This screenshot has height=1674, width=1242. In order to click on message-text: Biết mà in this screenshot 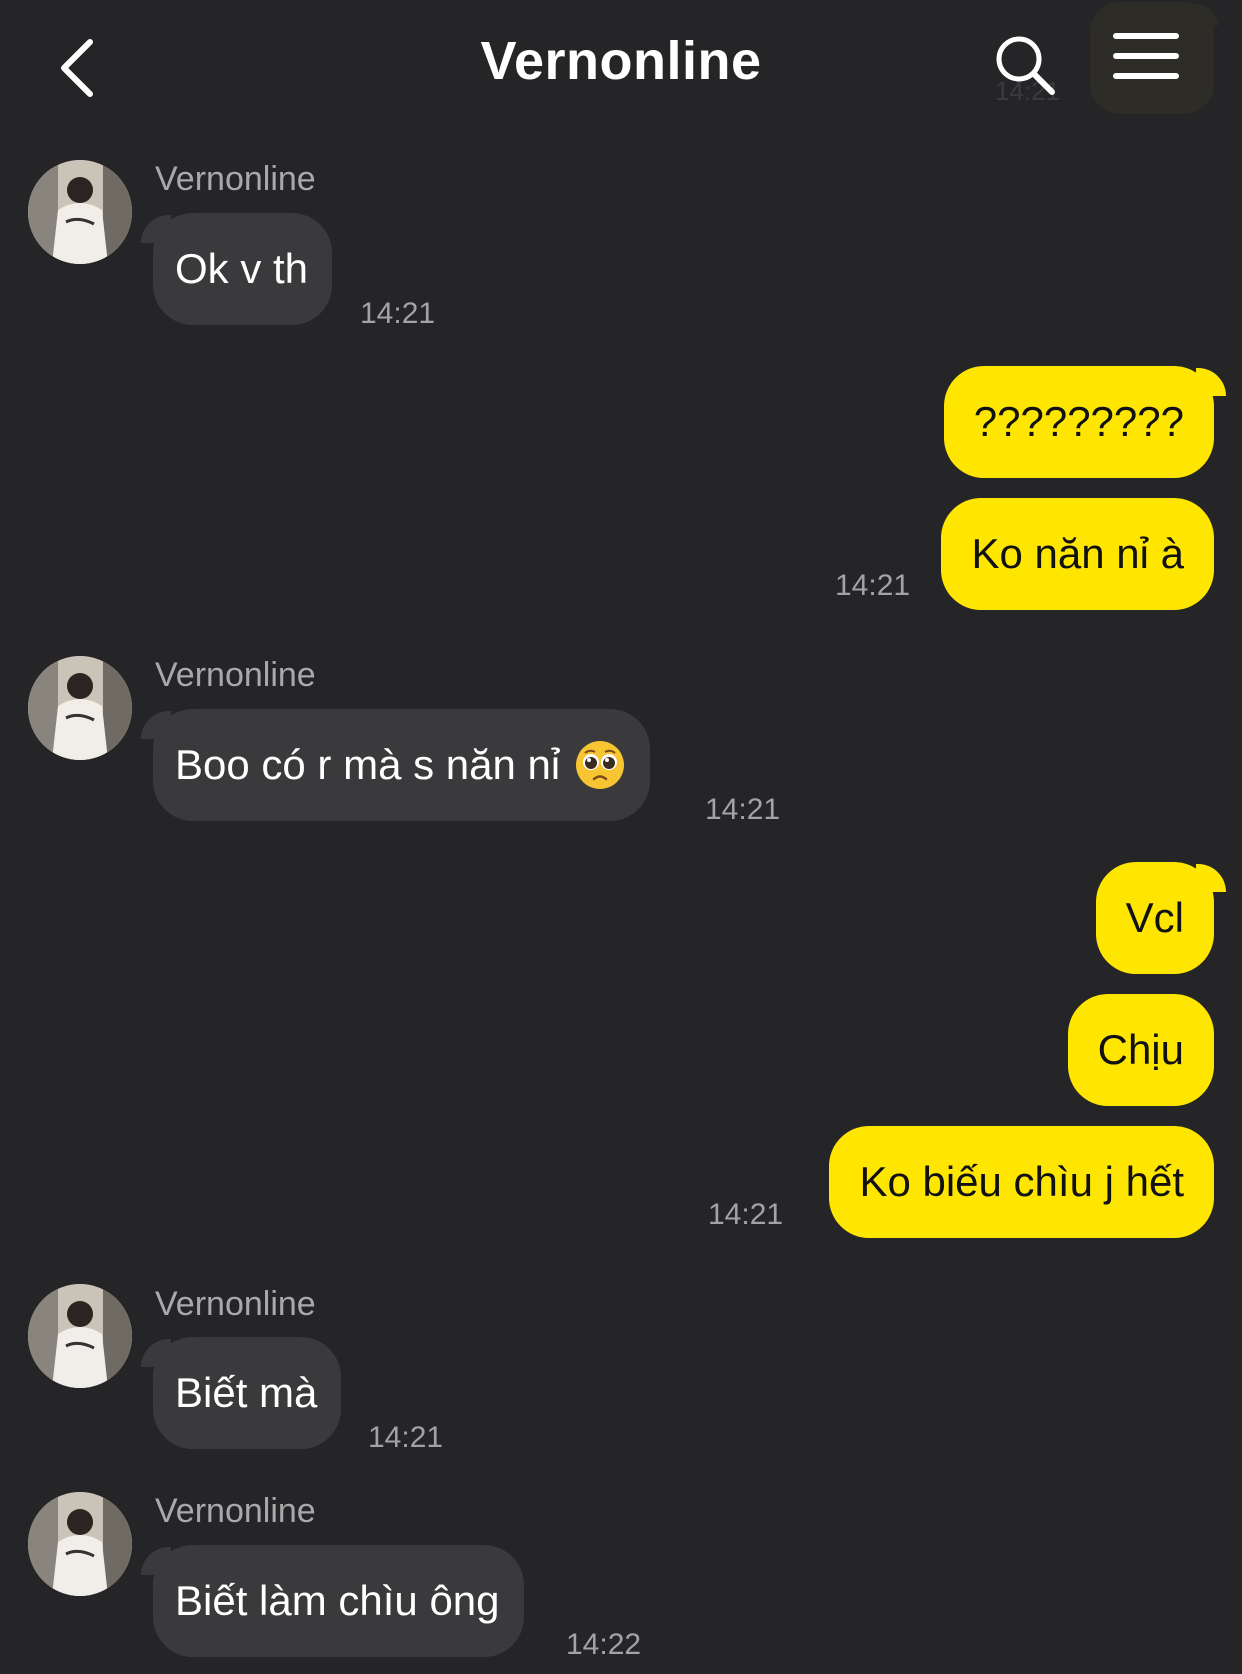, I will do `click(246, 1392)`.